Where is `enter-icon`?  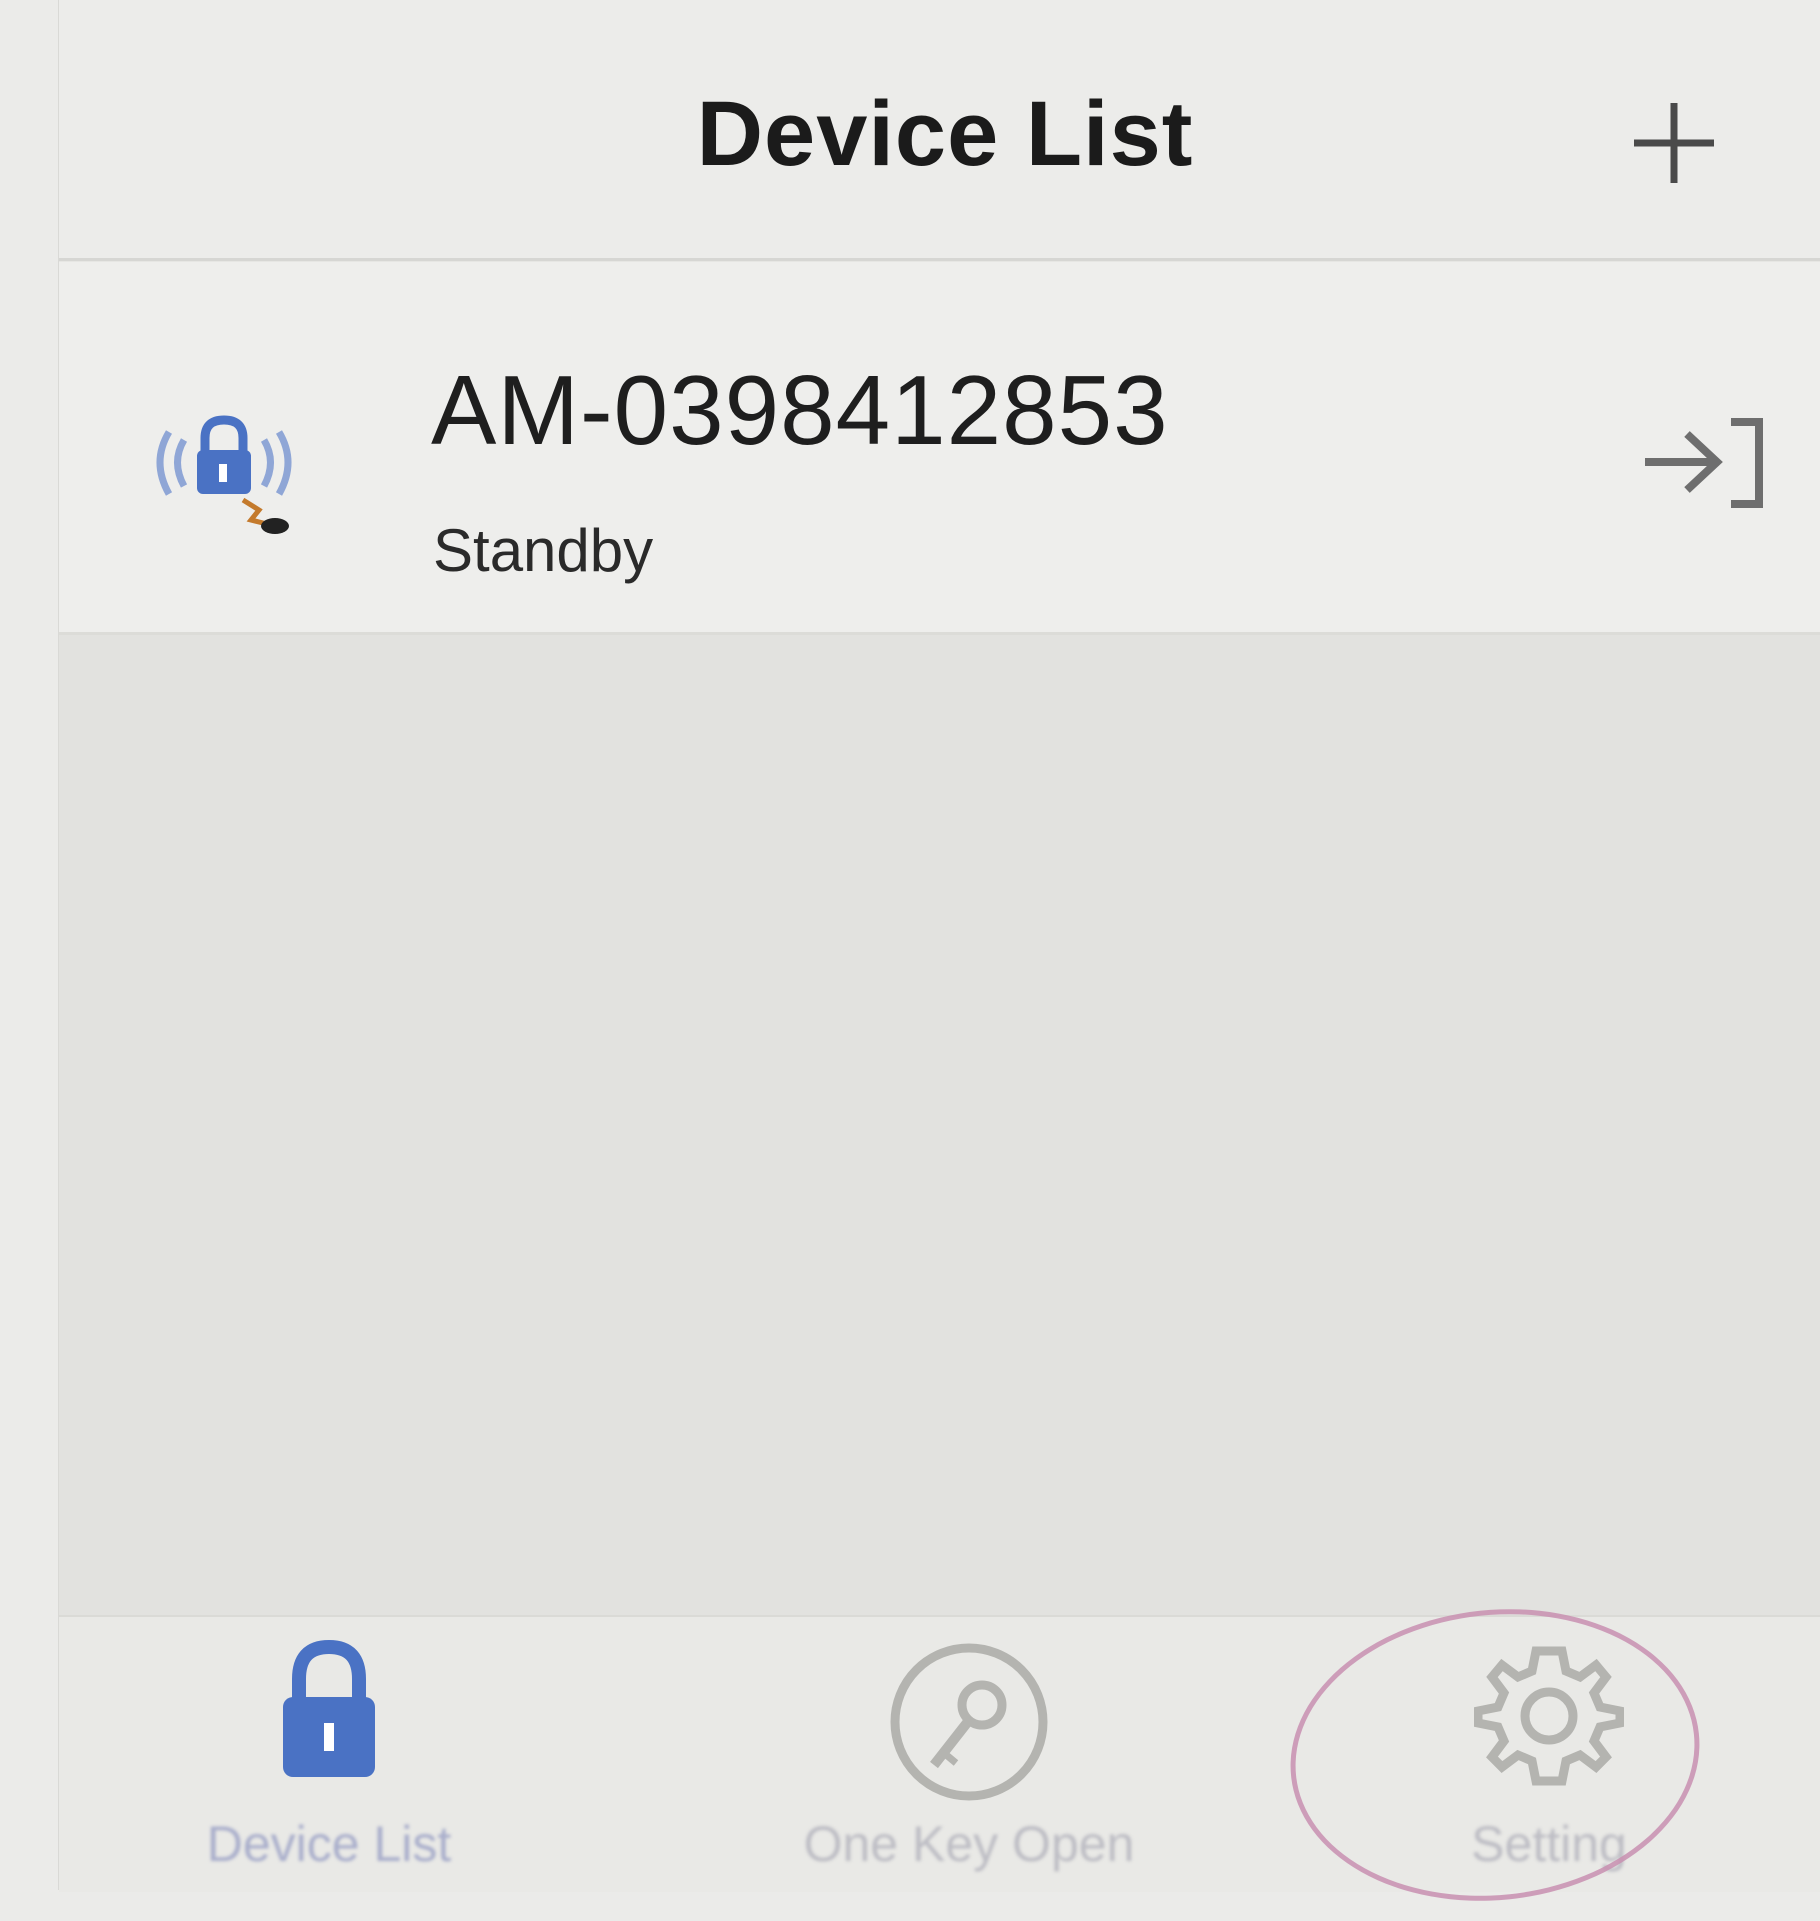 enter-icon is located at coordinates (1709, 464).